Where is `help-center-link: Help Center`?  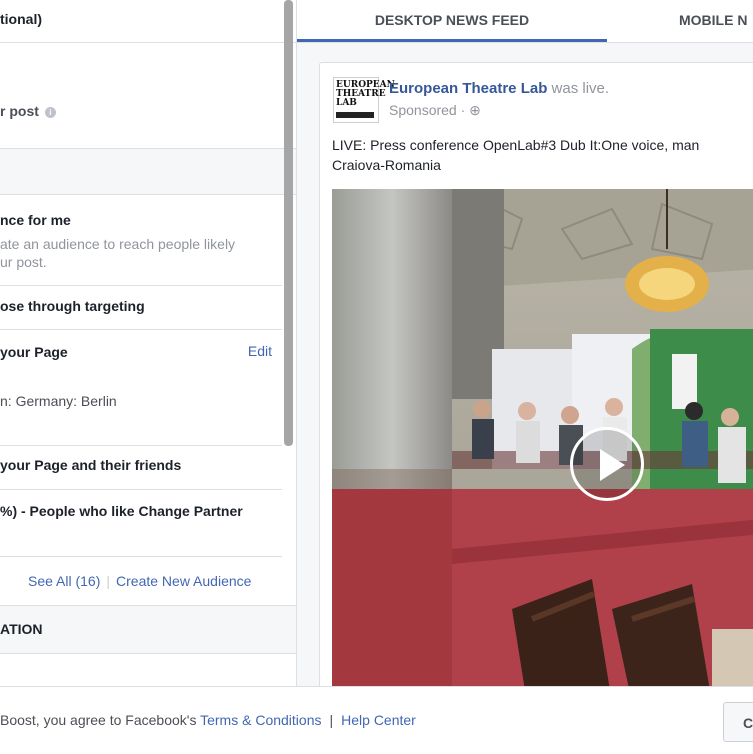
help-center-link: Help Center is located at coordinates (378, 720).